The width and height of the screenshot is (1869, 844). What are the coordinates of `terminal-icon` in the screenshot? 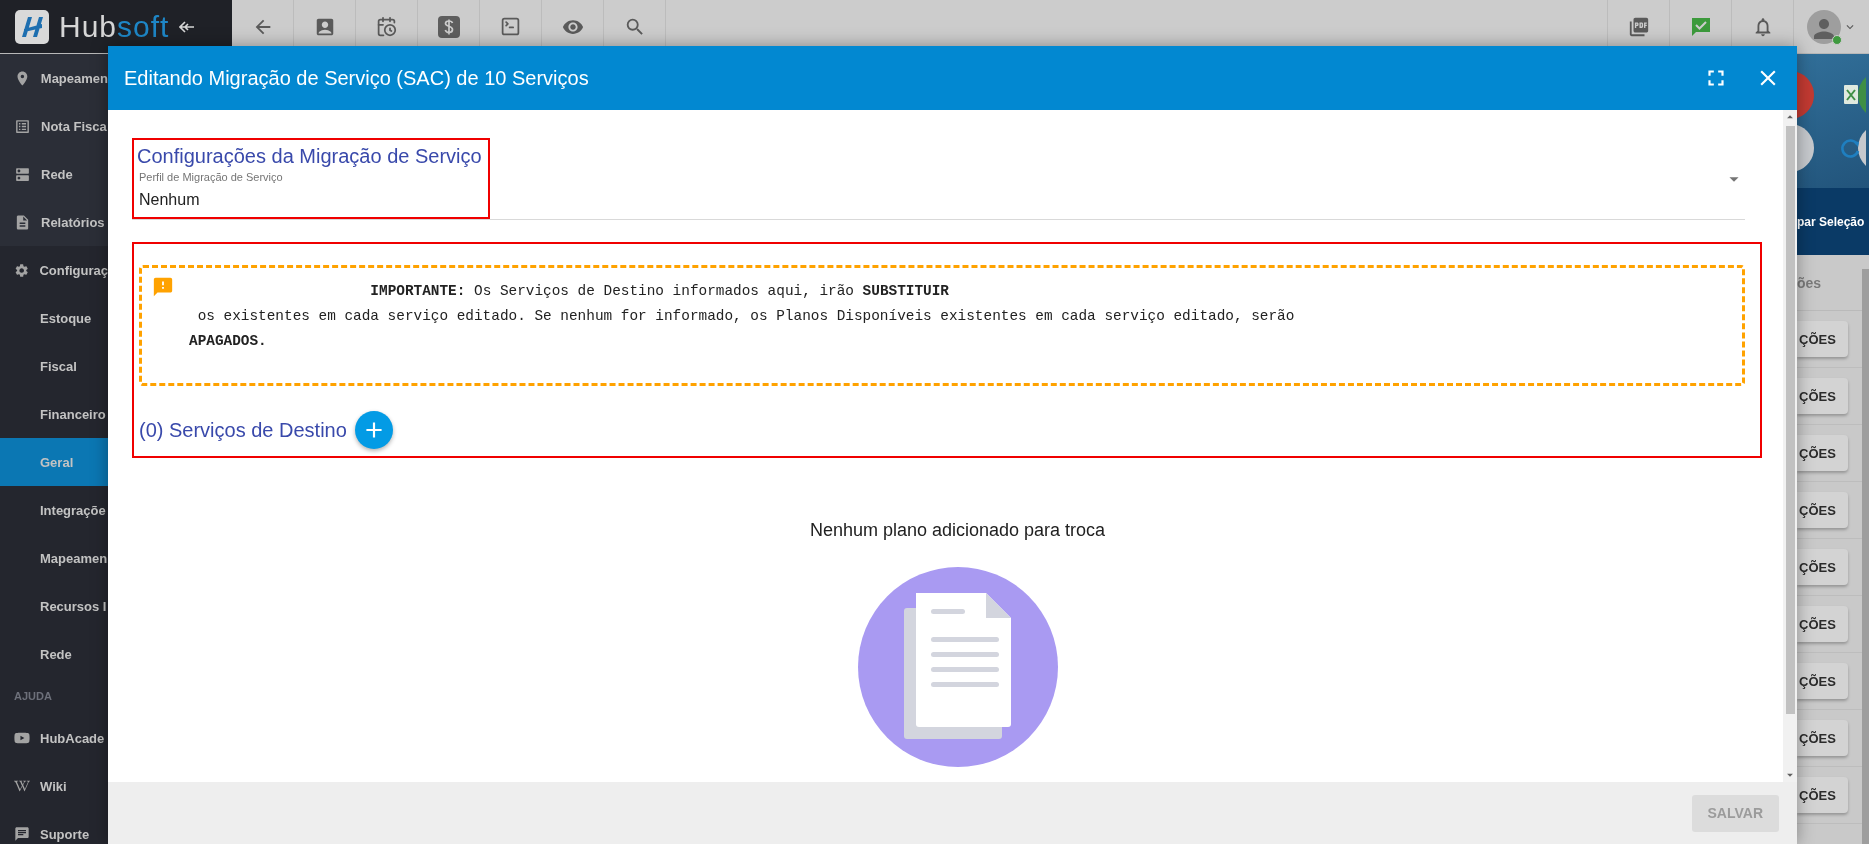 It's located at (510, 26).